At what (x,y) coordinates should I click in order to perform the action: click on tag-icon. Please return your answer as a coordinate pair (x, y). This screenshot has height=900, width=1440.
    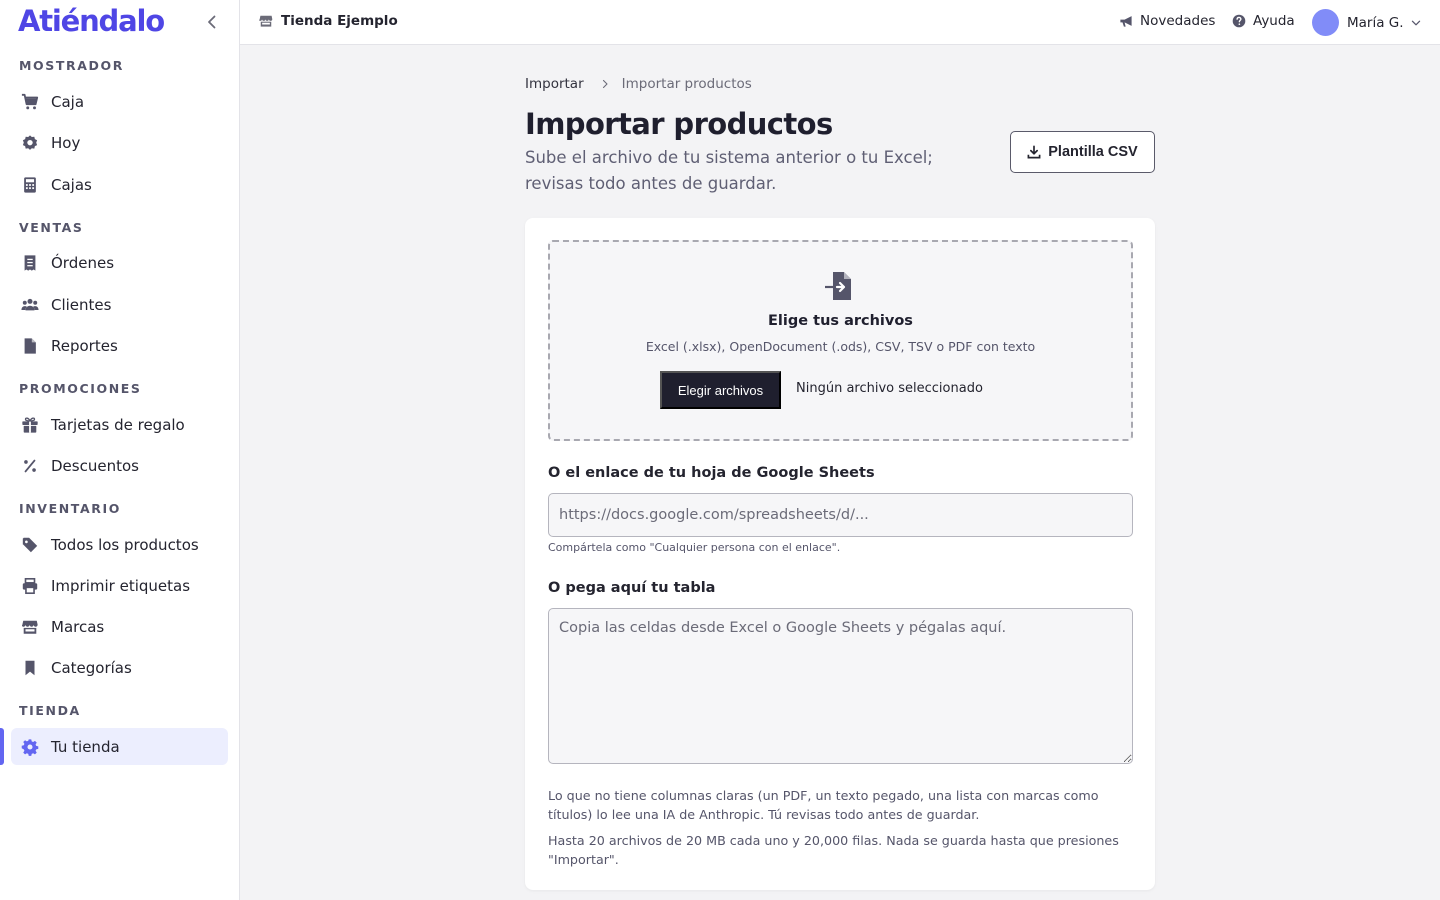
    Looking at the image, I should click on (30, 545).